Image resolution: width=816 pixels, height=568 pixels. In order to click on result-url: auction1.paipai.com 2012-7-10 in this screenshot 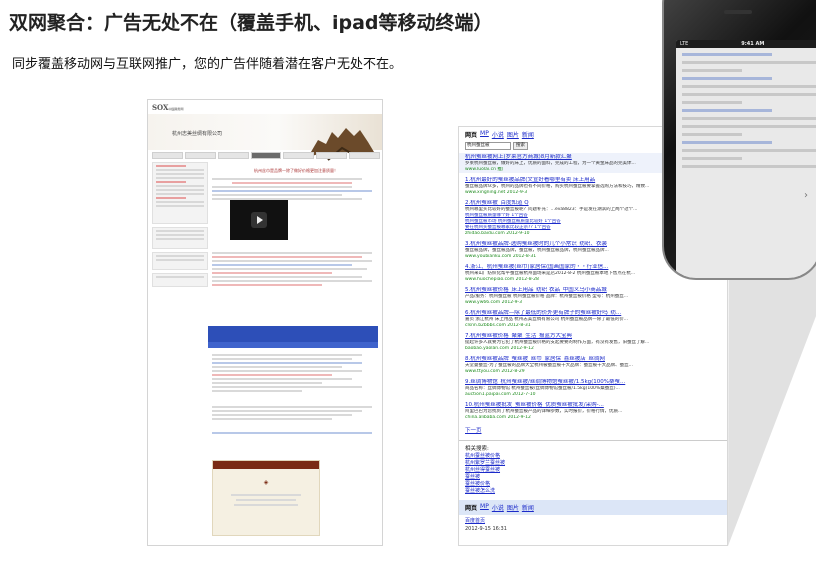, I will do `click(500, 394)`.